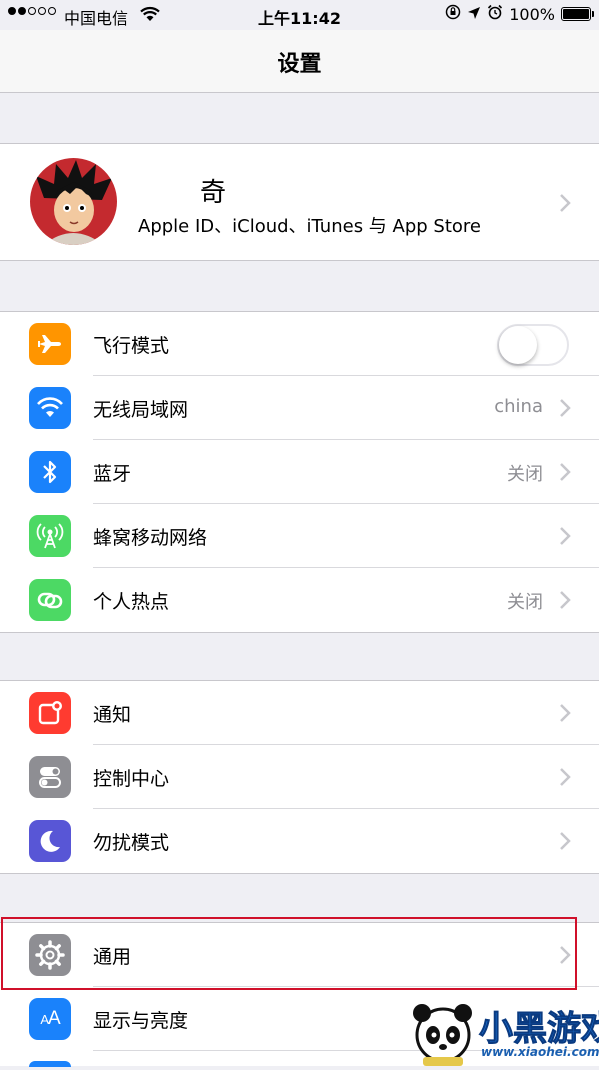 The width and height of the screenshot is (599, 1070). Describe the element at coordinates (533, 345) in the screenshot. I see `airplane-mode-toggle` at that location.